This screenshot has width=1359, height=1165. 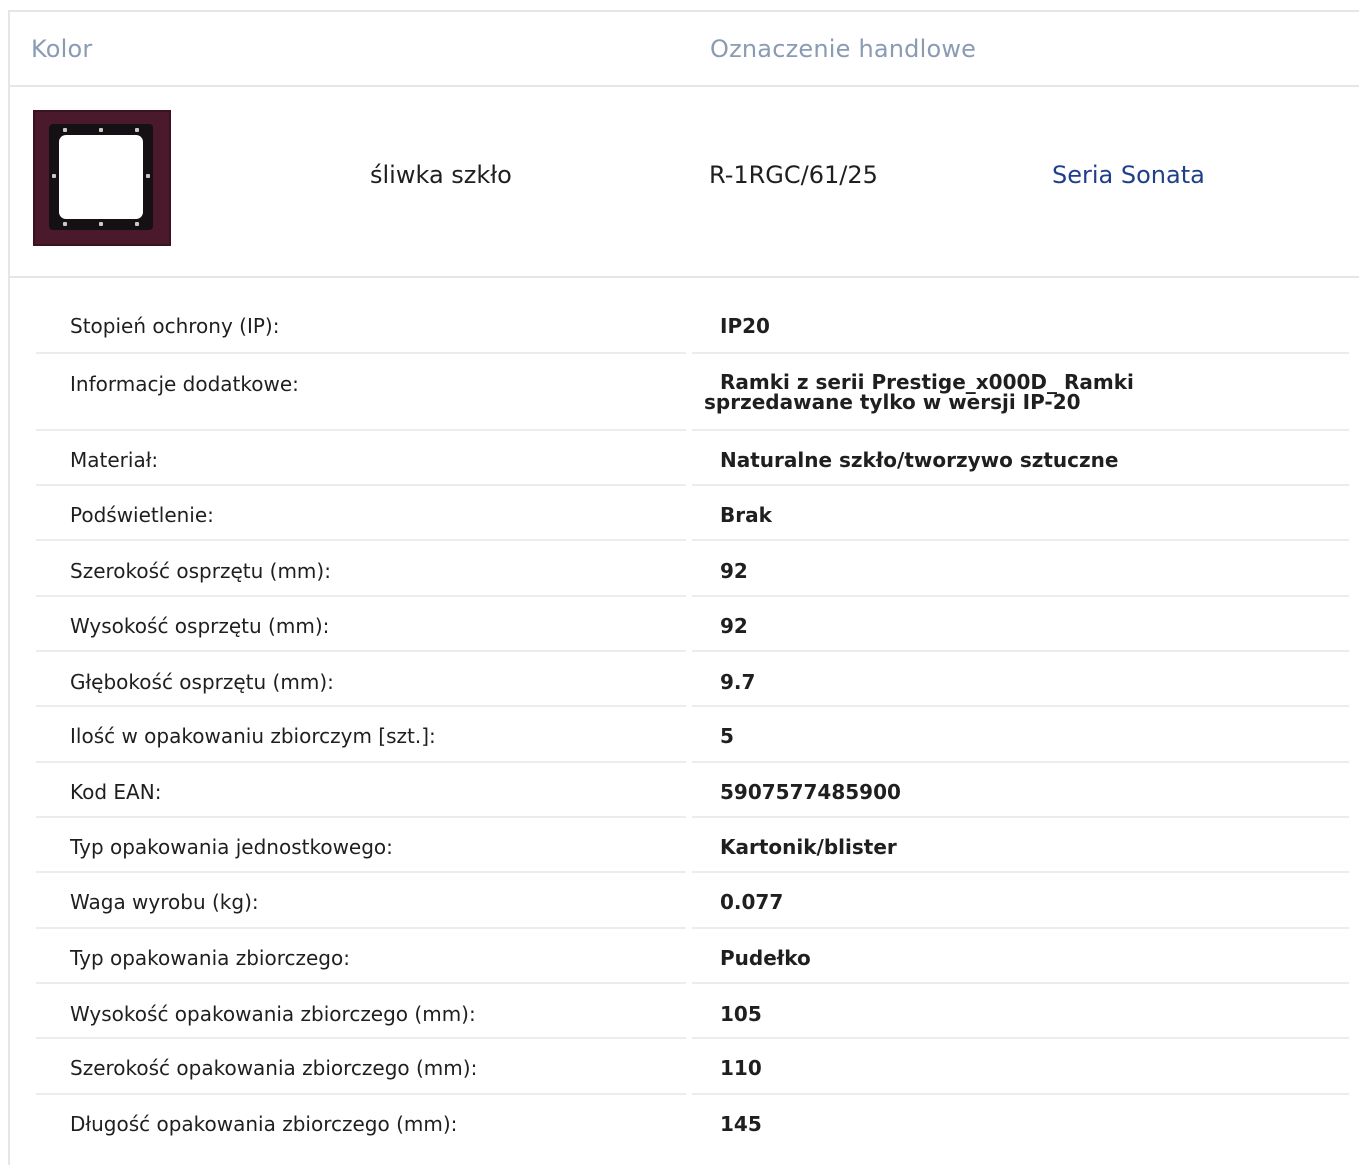 I want to click on spec-row-depth: Głębokość osprzętu (mm): 9.7, so click(x=692, y=679).